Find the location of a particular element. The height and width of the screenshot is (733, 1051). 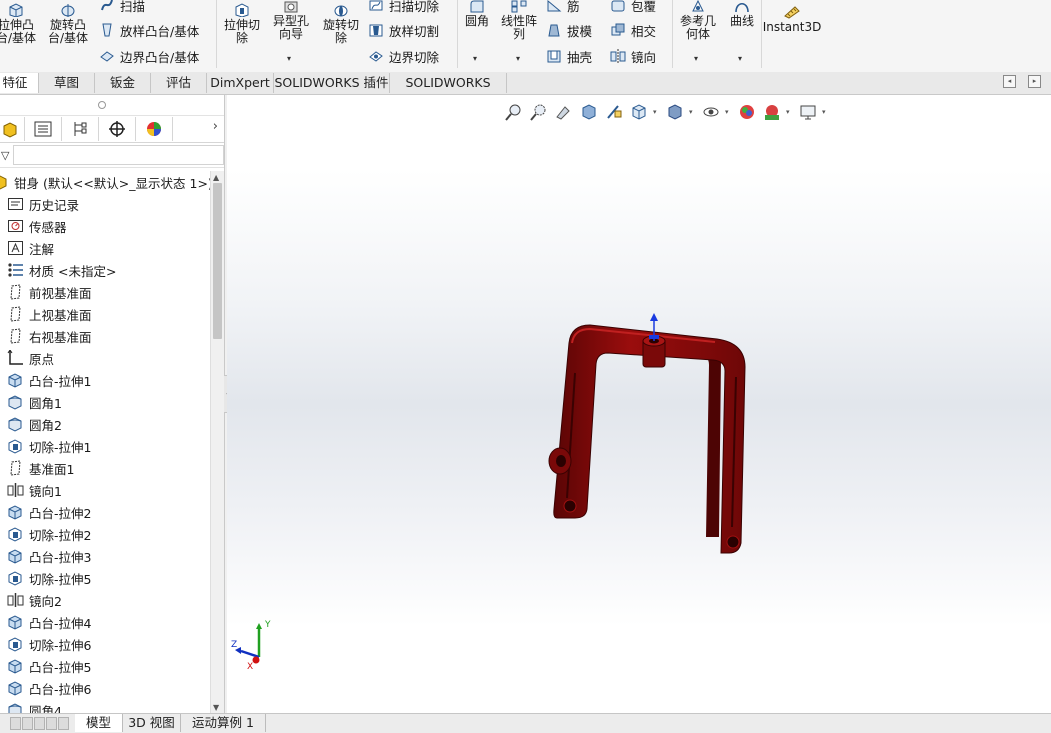

scrollbar-thumb is located at coordinates (217, 261).